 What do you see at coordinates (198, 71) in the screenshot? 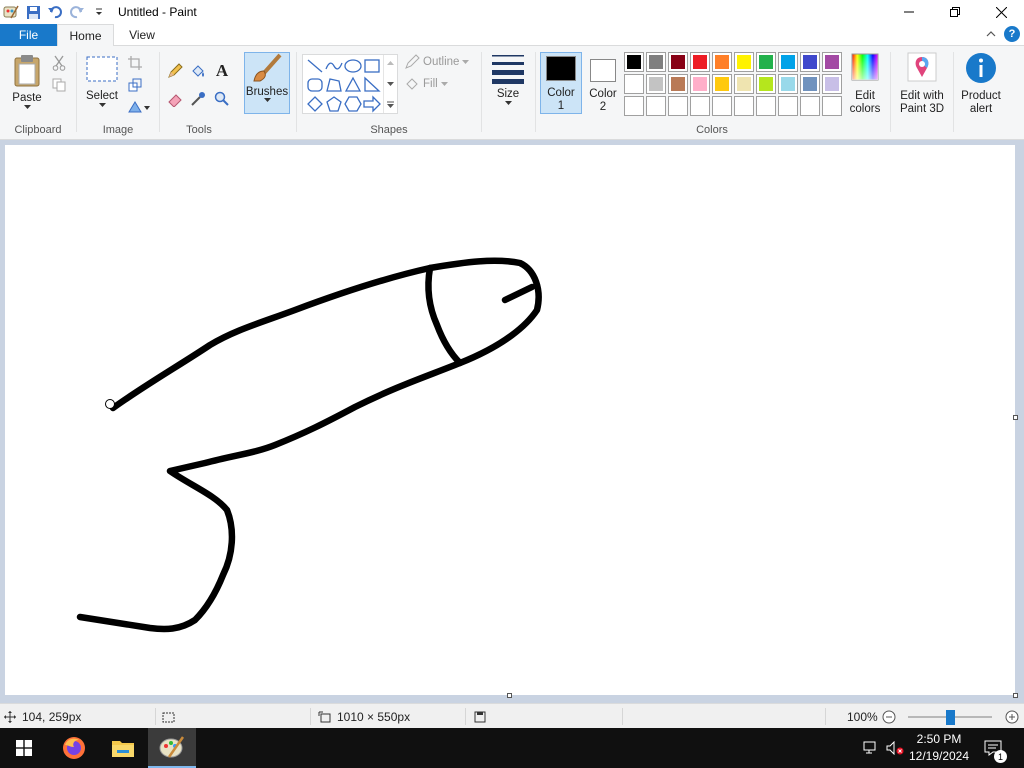
I see `fill-icon` at bounding box center [198, 71].